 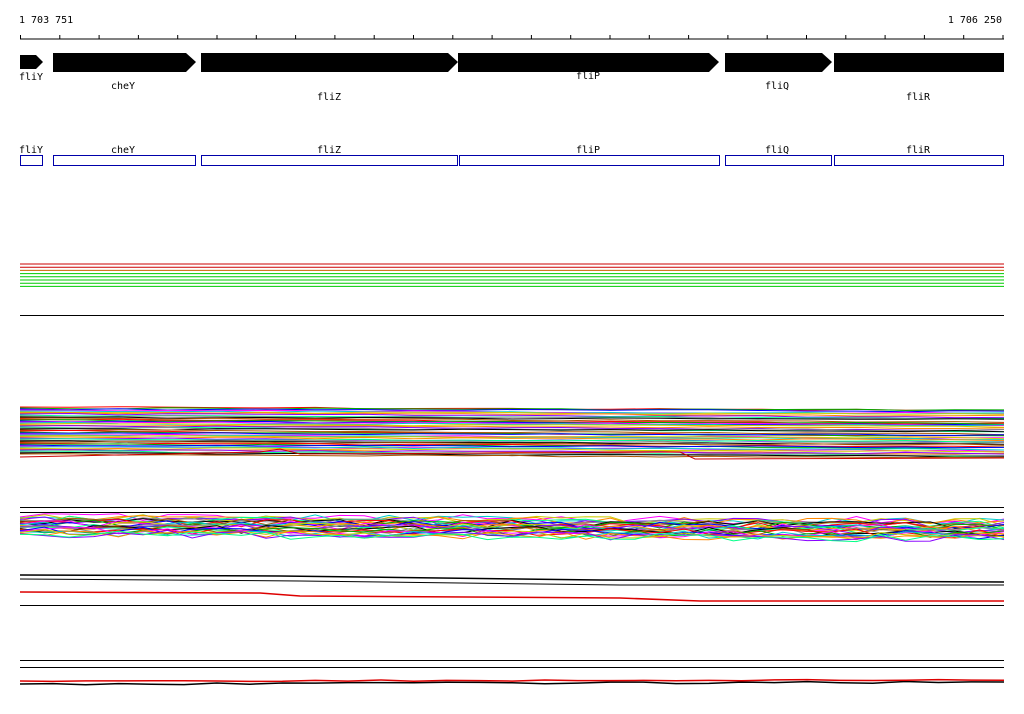 I want to click on gene-box-fliZ, so click(x=329, y=160).